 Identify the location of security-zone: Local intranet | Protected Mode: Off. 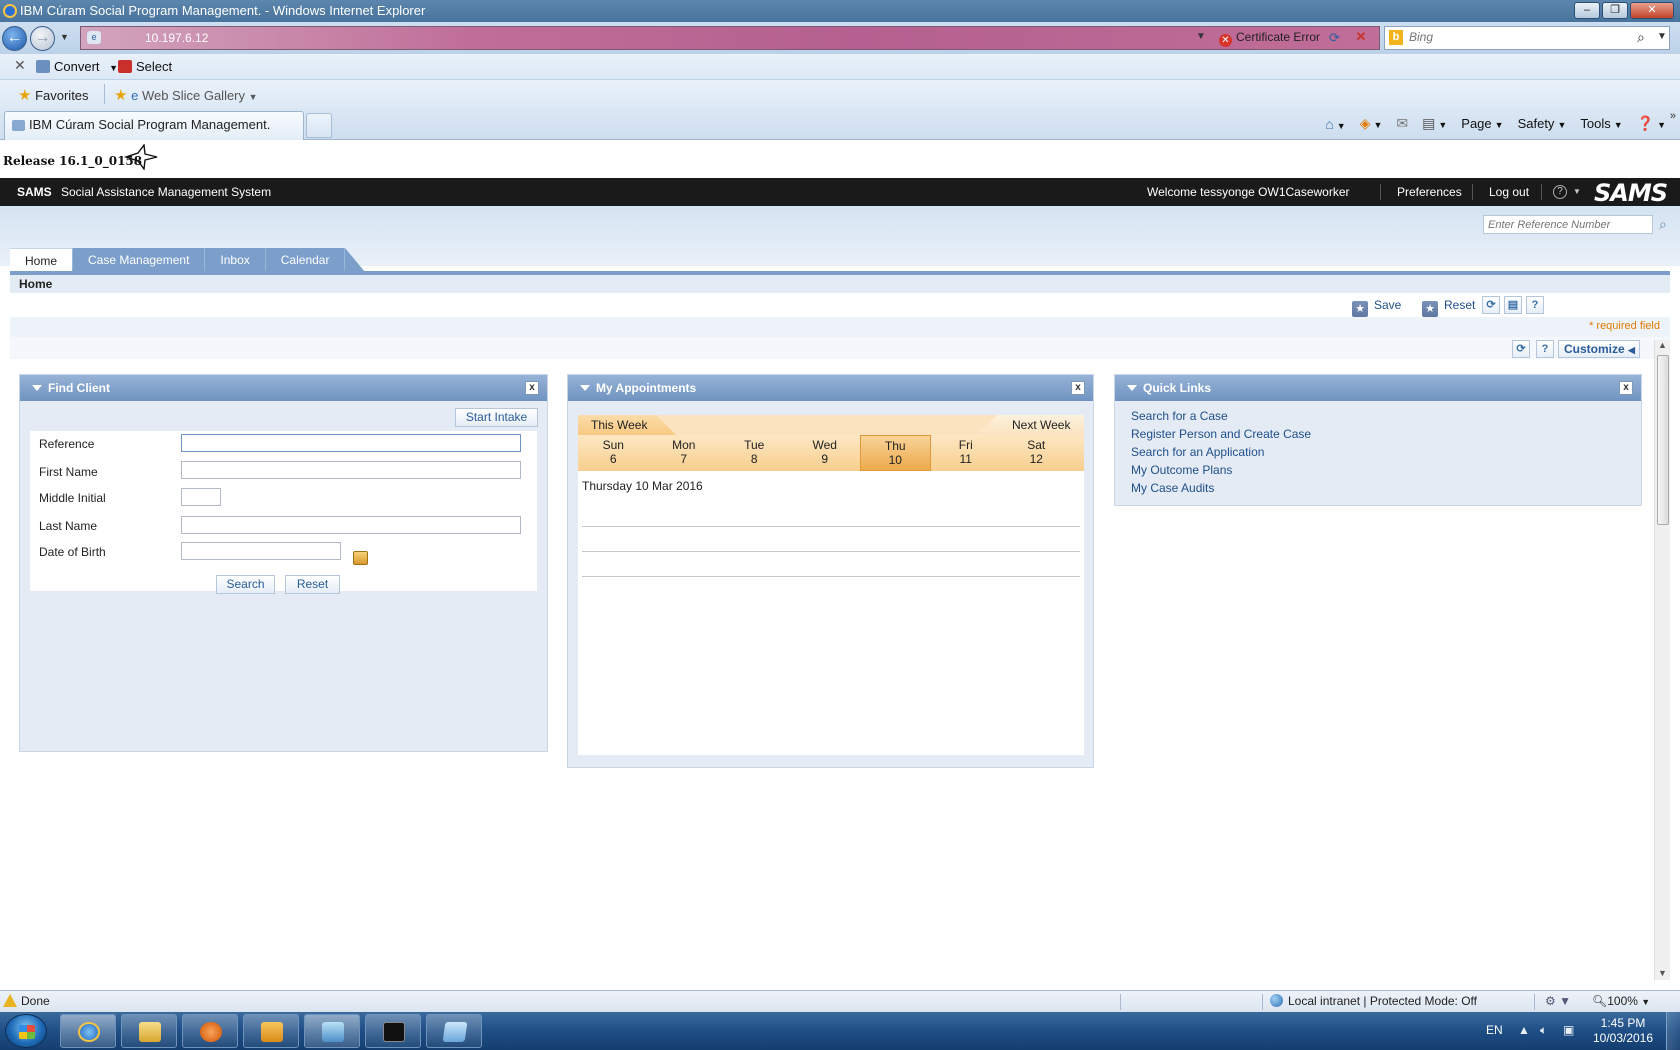
(1373, 1001).